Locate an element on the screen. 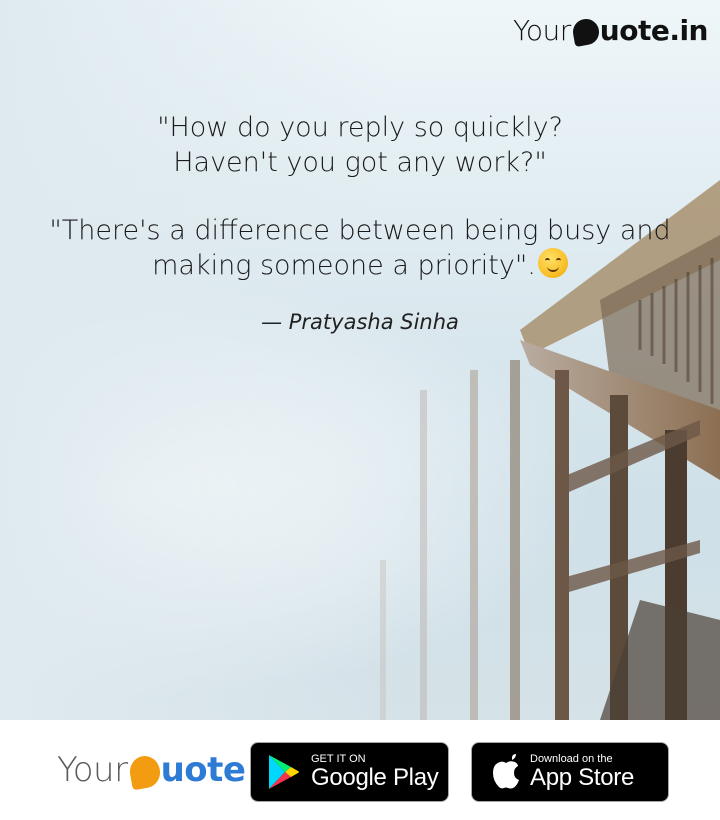 This screenshot has height=820, width=720. brand-your-bottom: Your is located at coordinates (92, 770).